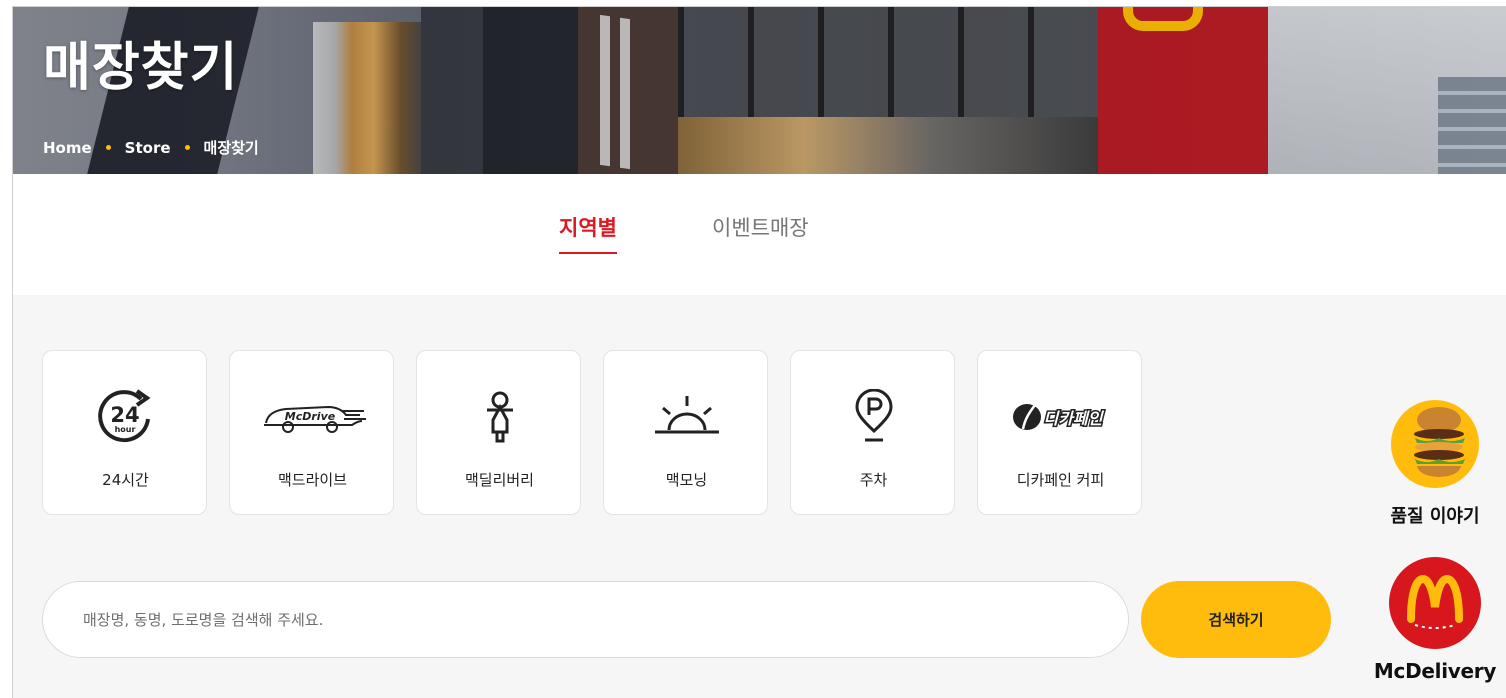  What do you see at coordinates (873, 417) in the screenshot?
I see `parking-pin-icon` at bounding box center [873, 417].